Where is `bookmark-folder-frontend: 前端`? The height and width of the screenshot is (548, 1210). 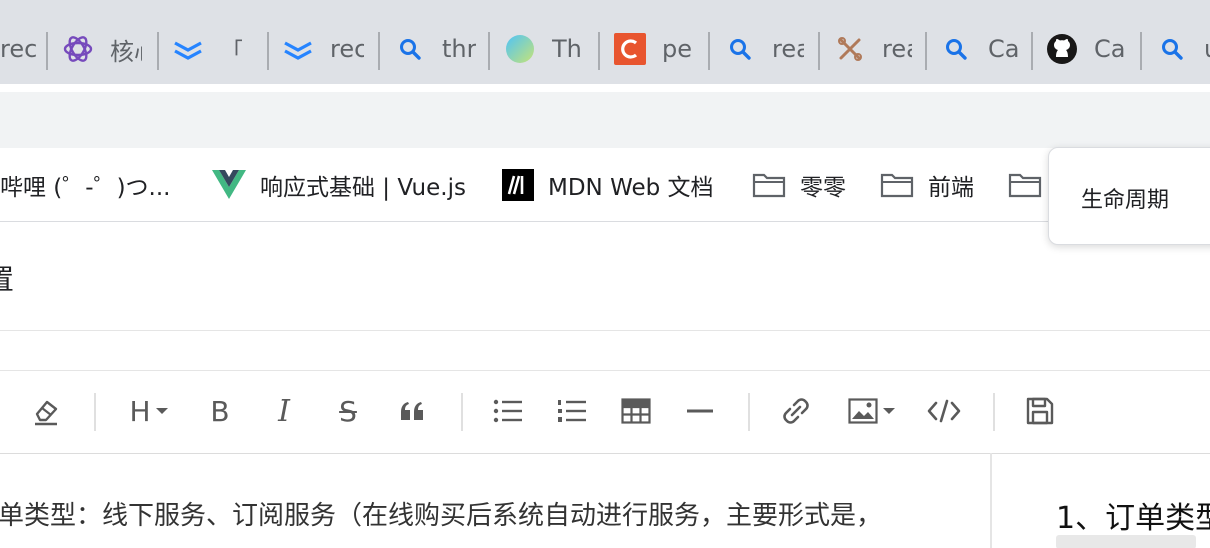
bookmark-folder-frontend: 前端 is located at coordinates (927, 184).